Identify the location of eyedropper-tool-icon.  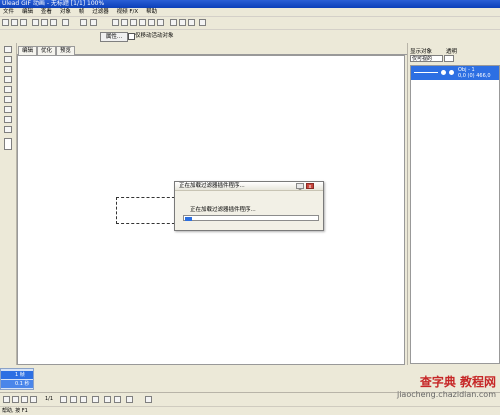
(8, 129).